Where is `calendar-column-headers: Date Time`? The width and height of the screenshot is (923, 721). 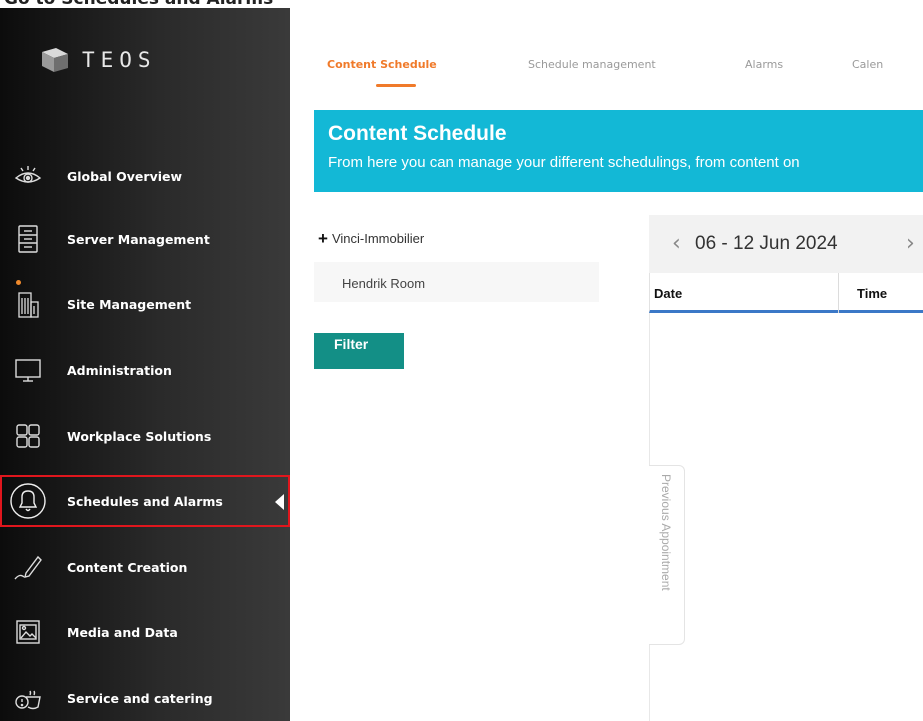 calendar-column-headers: Date Time is located at coordinates (786, 293).